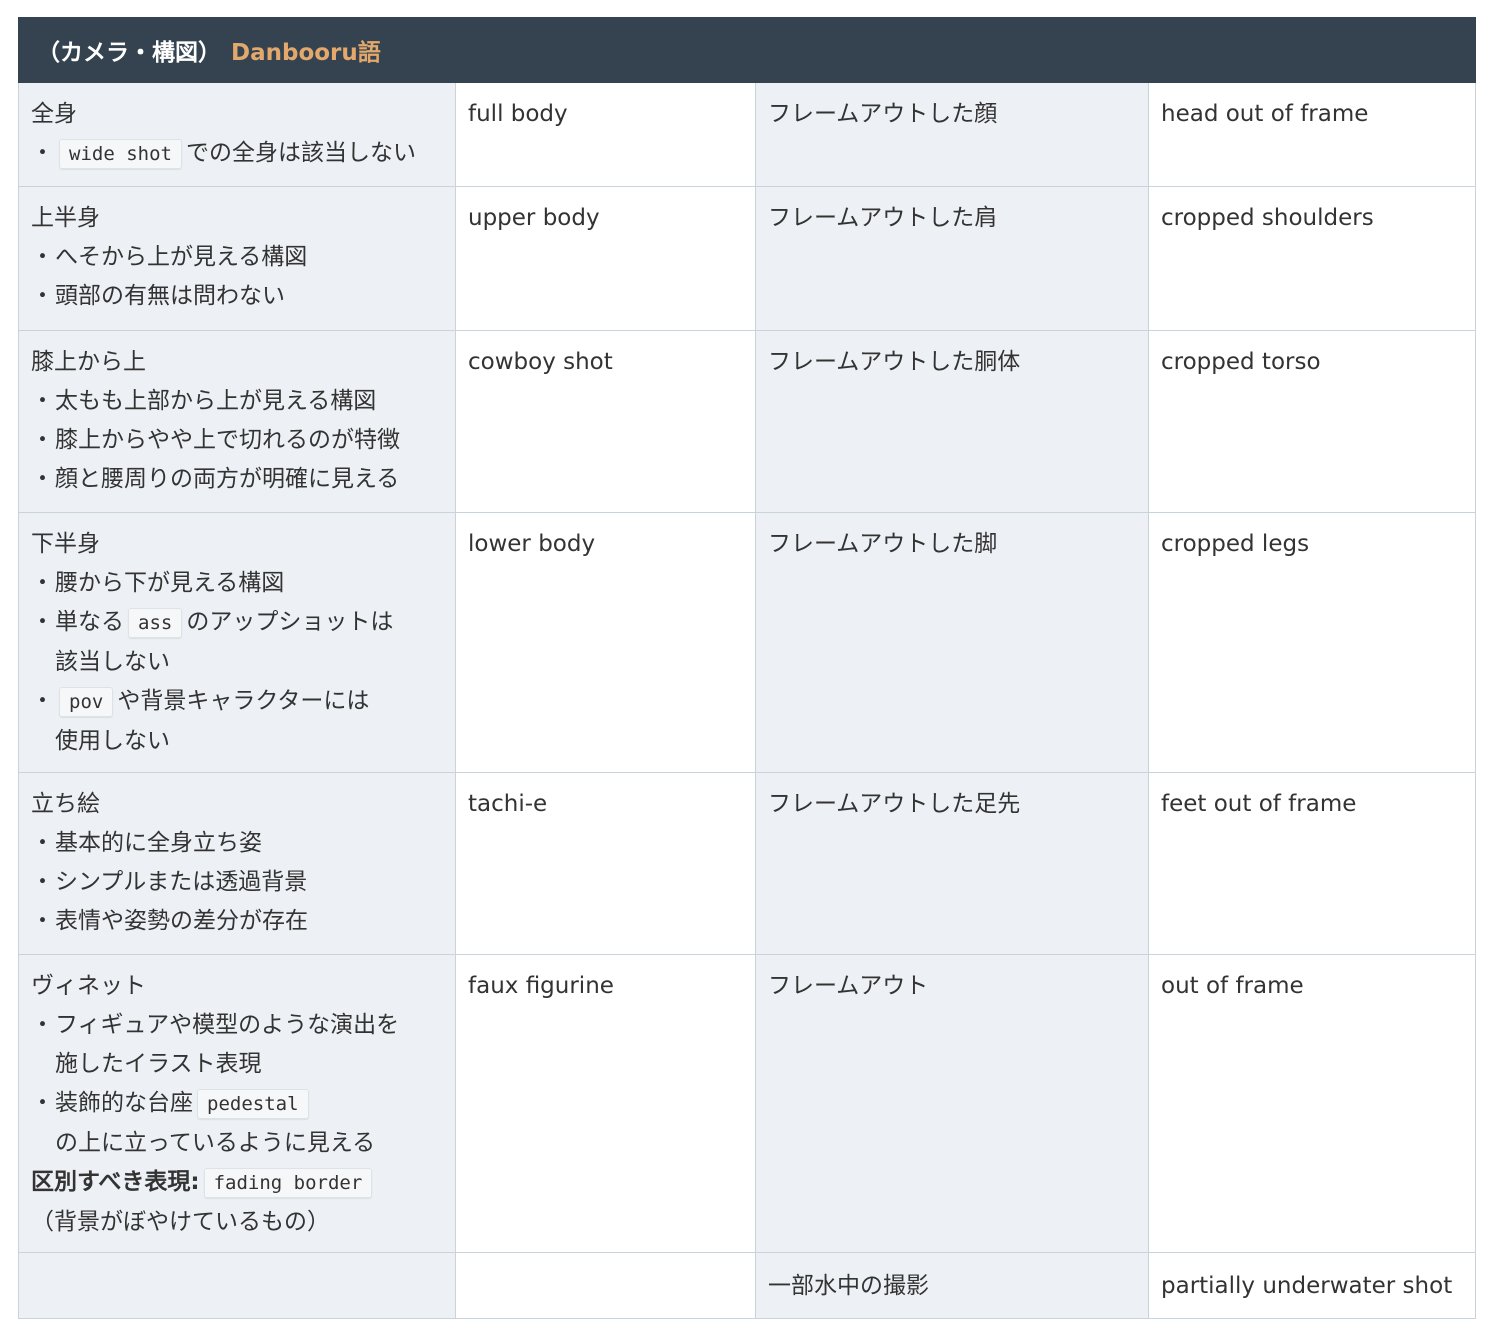 Image resolution: width=1492 pixels, height=1321 pixels. What do you see at coordinates (88, 986) in the screenshot?
I see `desc-title: ヴィネット` at bounding box center [88, 986].